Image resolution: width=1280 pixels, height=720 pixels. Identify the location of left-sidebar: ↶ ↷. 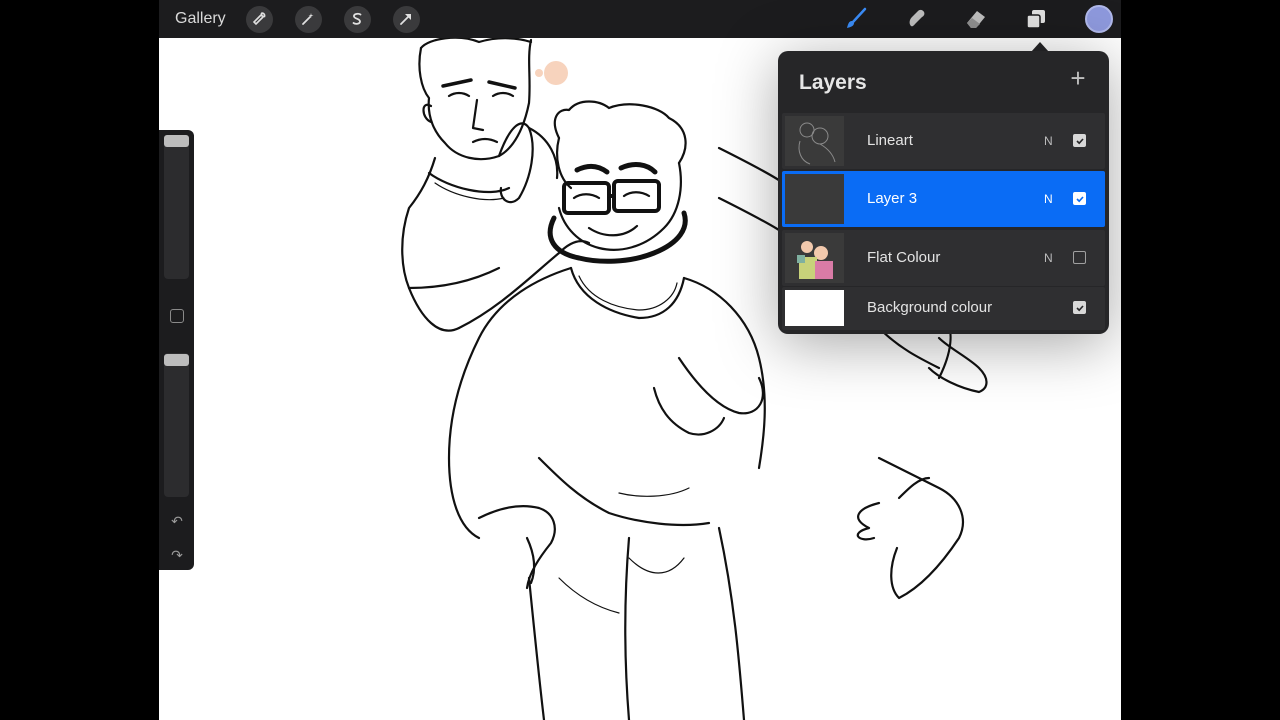
(176, 350).